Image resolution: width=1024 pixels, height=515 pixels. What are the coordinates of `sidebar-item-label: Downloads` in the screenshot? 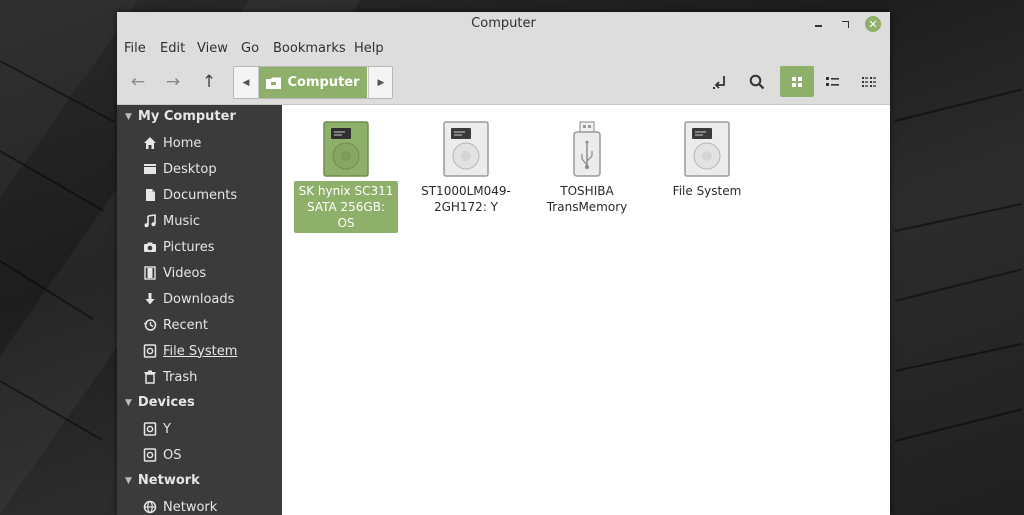 It's located at (199, 299).